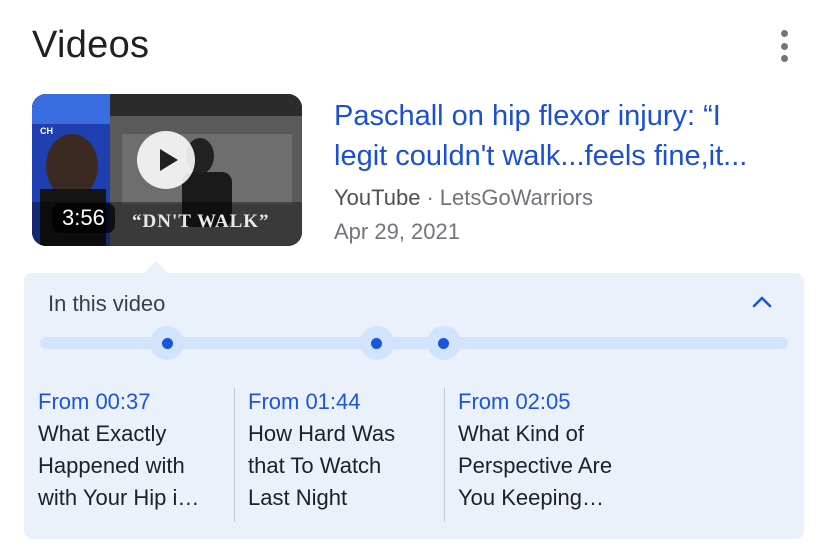  What do you see at coordinates (304, 401) in the screenshot?
I see `chapter-timestamp: From 01:44` at bounding box center [304, 401].